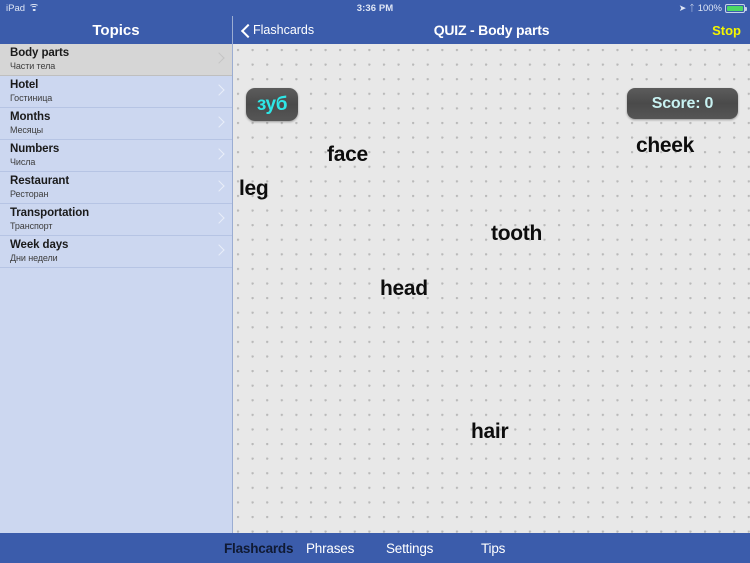 This screenshot has width=750, height=563. I want to click on sidebar-item-months: Months Месяцы, so click(116, 124).